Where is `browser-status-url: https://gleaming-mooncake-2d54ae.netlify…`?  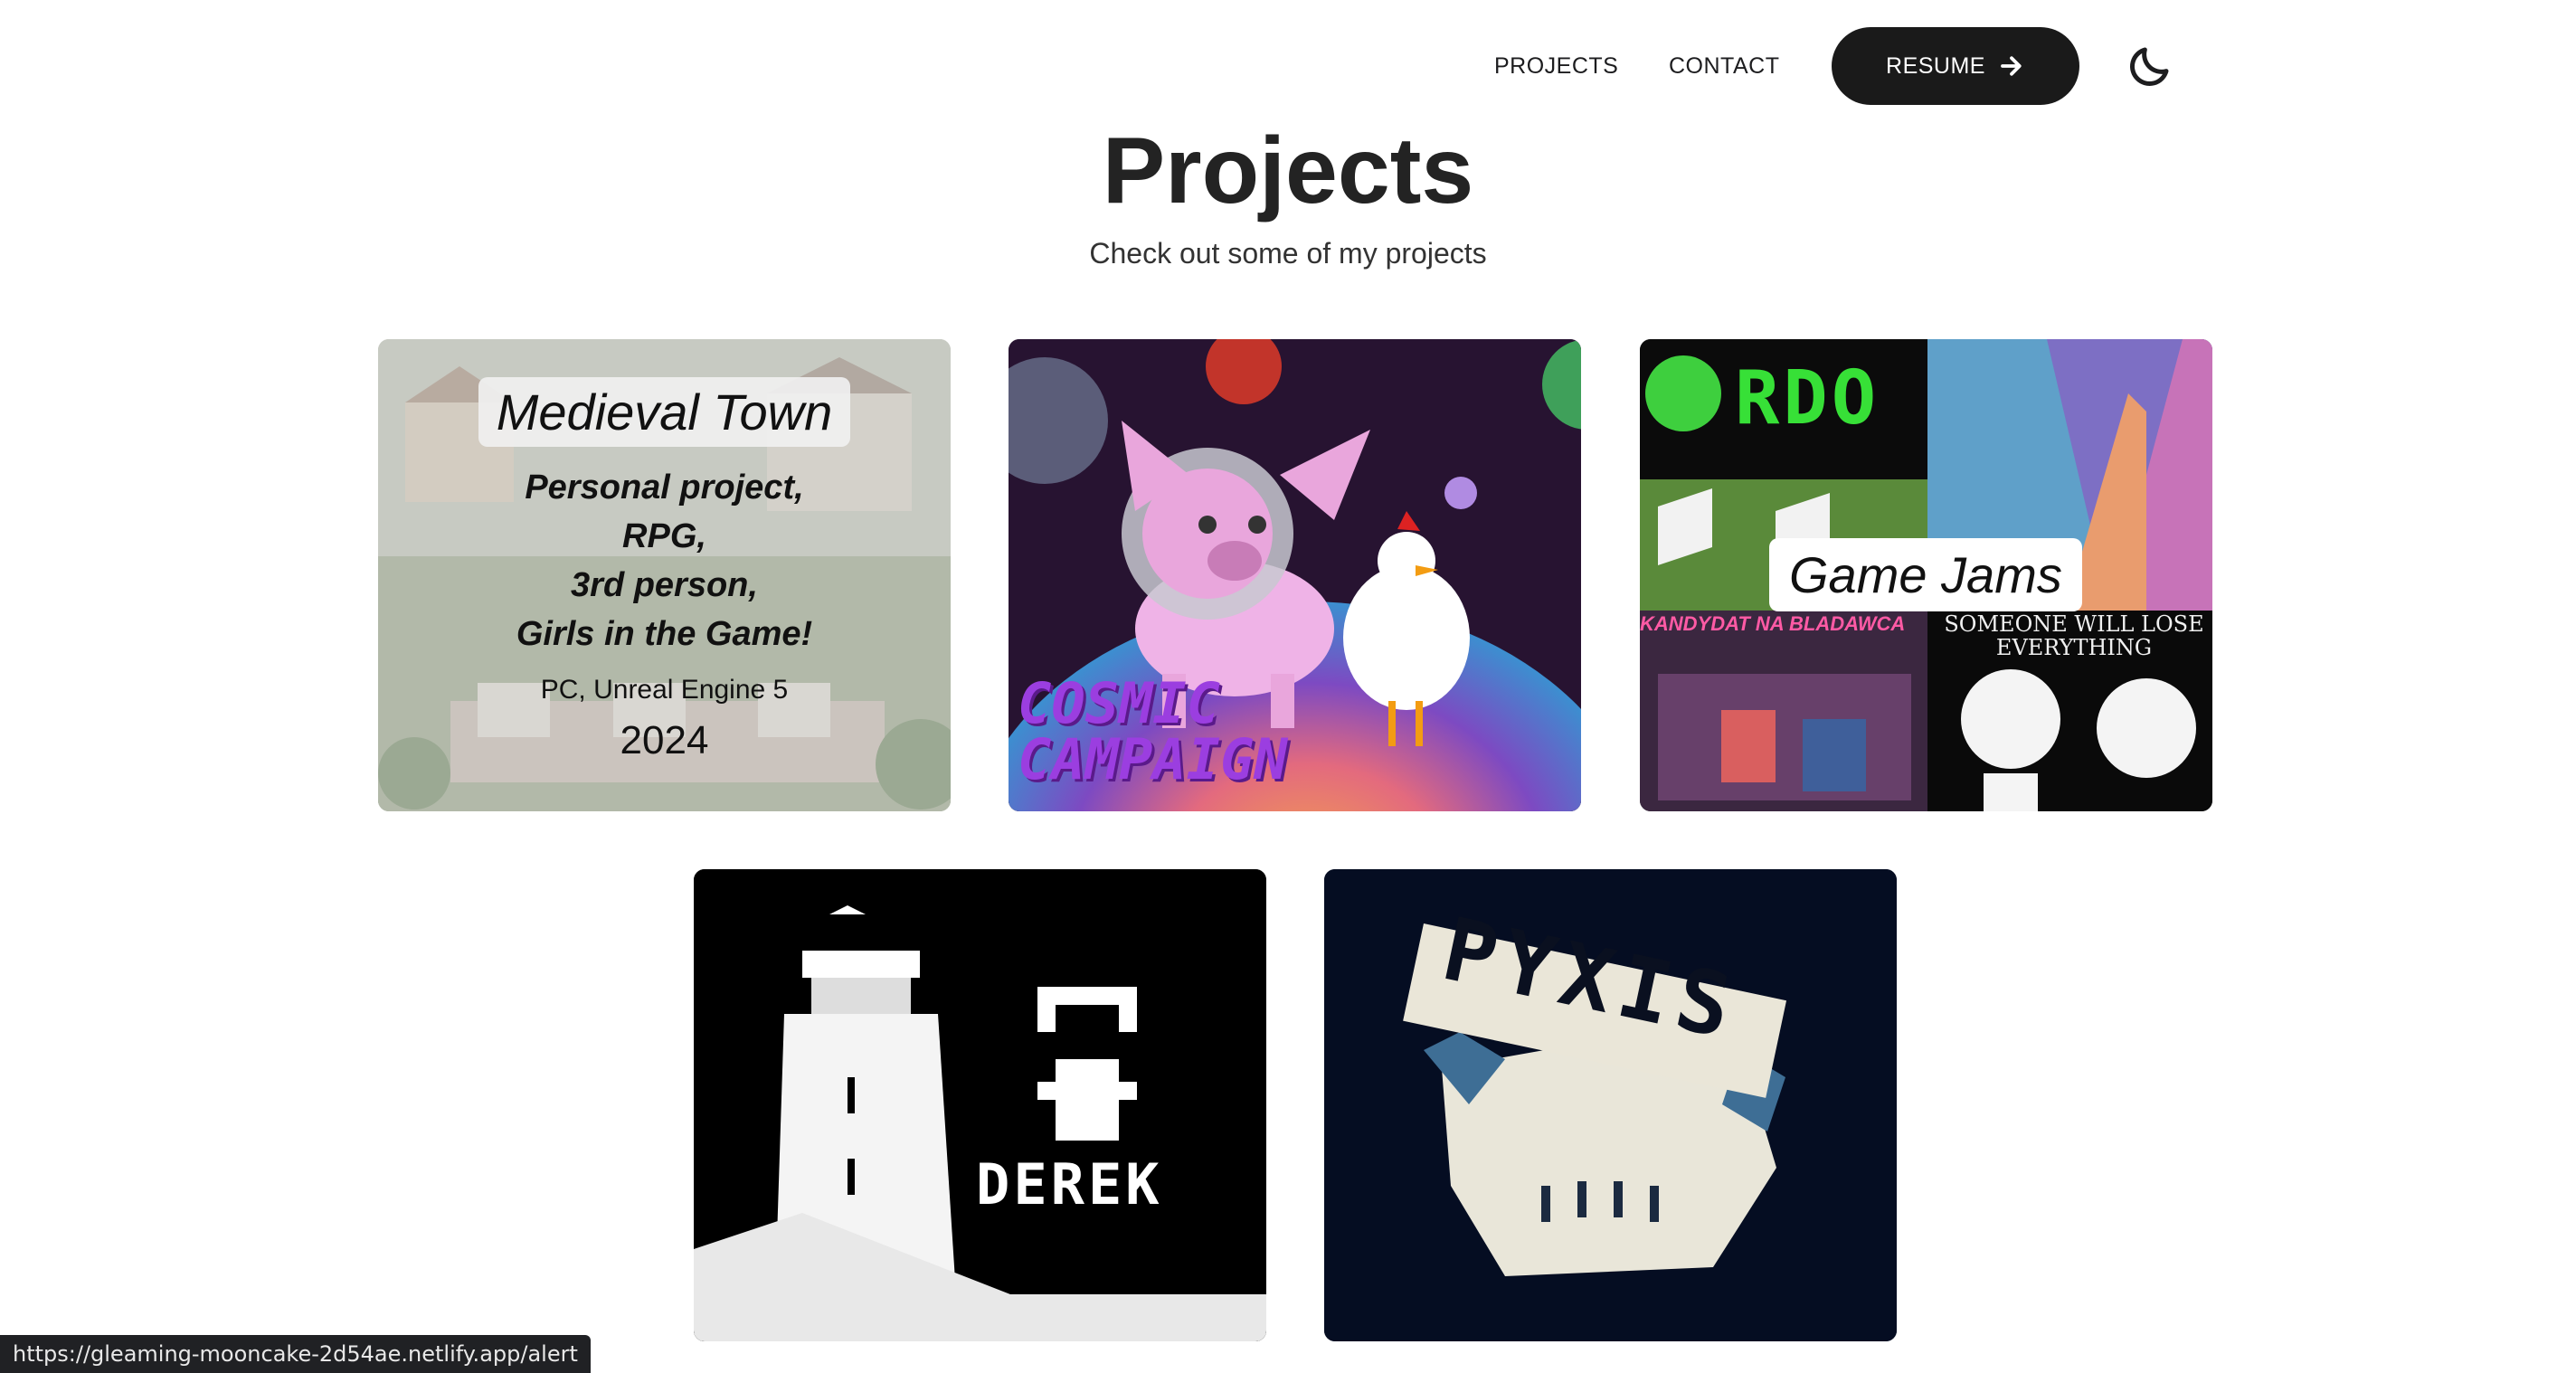 browser-status-url: https://gleaming-mooncake-2d54ae.netlify… is located at coordinates (295, 1354).